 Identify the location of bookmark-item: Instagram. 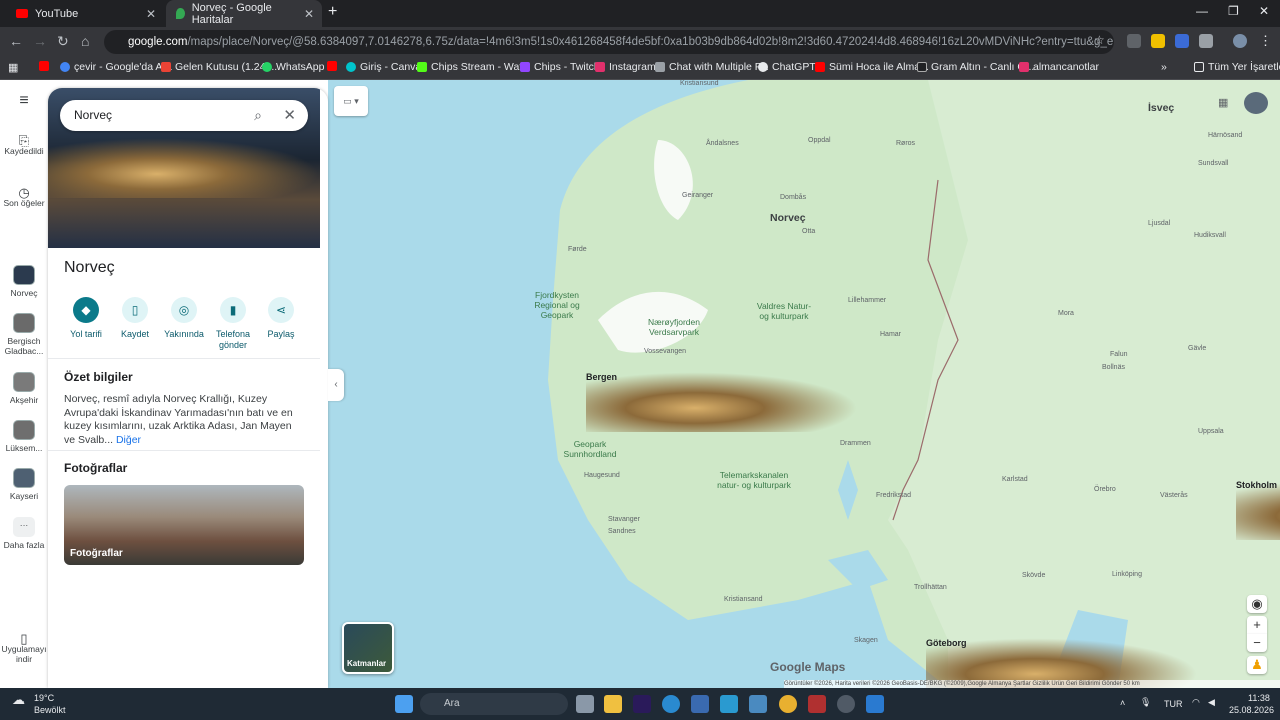
(625, 67).